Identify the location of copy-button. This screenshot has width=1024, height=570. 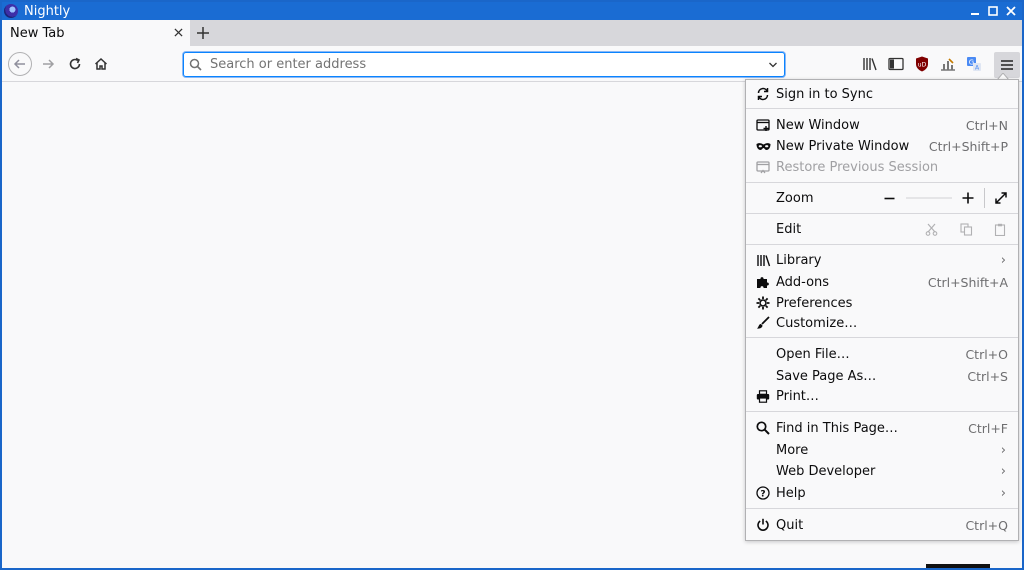
(966, 229).